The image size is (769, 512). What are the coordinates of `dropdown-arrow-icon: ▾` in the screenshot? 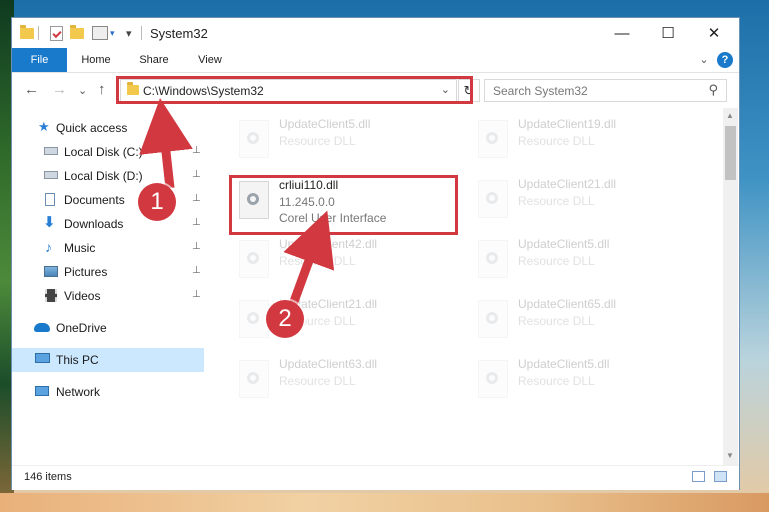 It's located at (129, 33).